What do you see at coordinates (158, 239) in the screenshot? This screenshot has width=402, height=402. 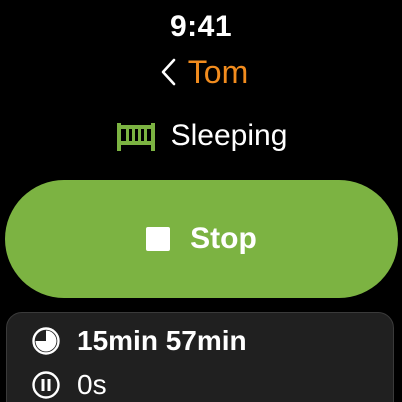 I see `stop-icon` at bounding box center [158, 239].